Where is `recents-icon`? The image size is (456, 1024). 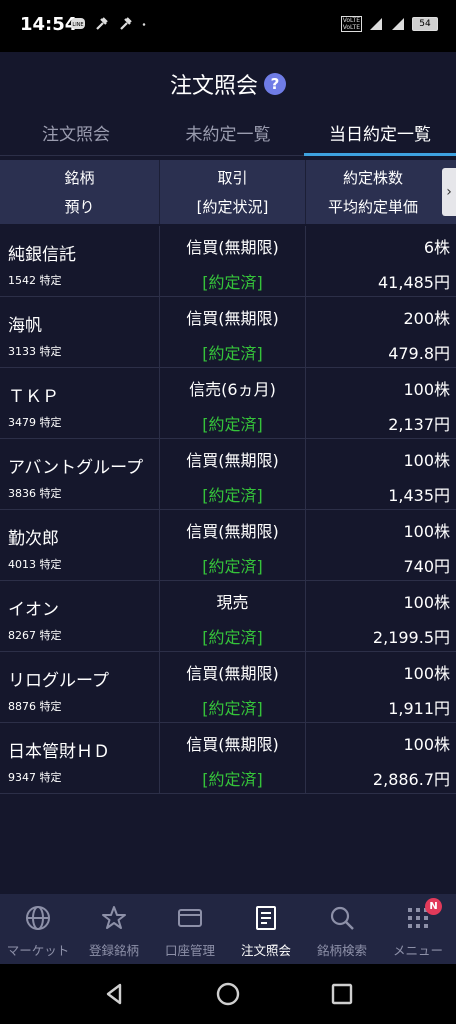 recents-icon is located at coordinates (342, 994).